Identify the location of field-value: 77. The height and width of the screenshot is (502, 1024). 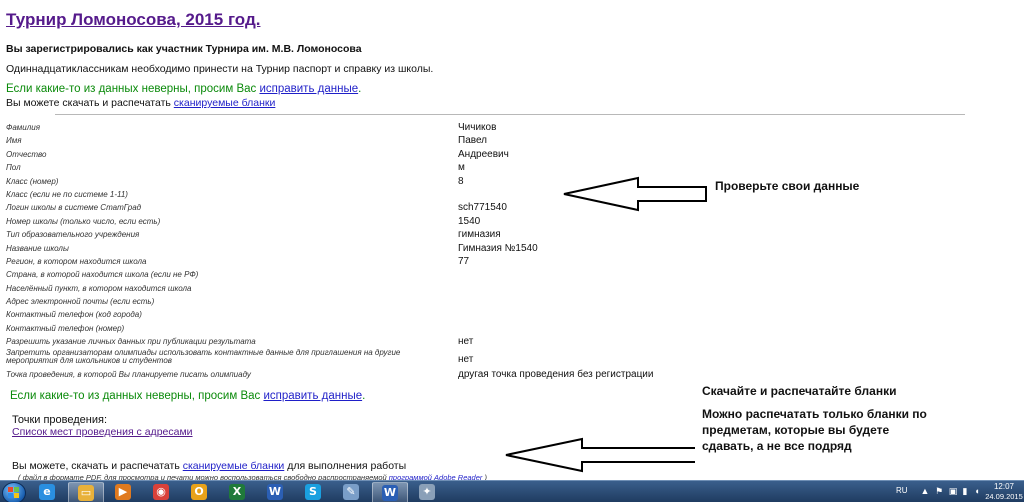
(464, 261).